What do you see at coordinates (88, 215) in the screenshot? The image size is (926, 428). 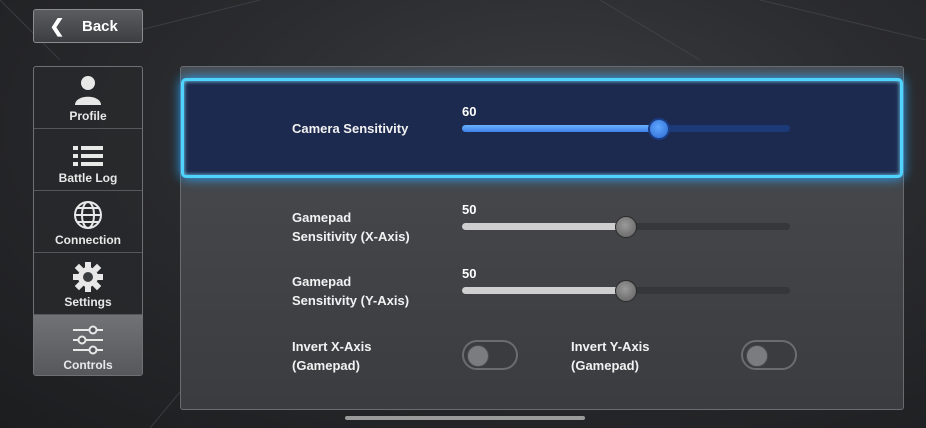 I see `globe-icon` at bounding box center [88, 215].